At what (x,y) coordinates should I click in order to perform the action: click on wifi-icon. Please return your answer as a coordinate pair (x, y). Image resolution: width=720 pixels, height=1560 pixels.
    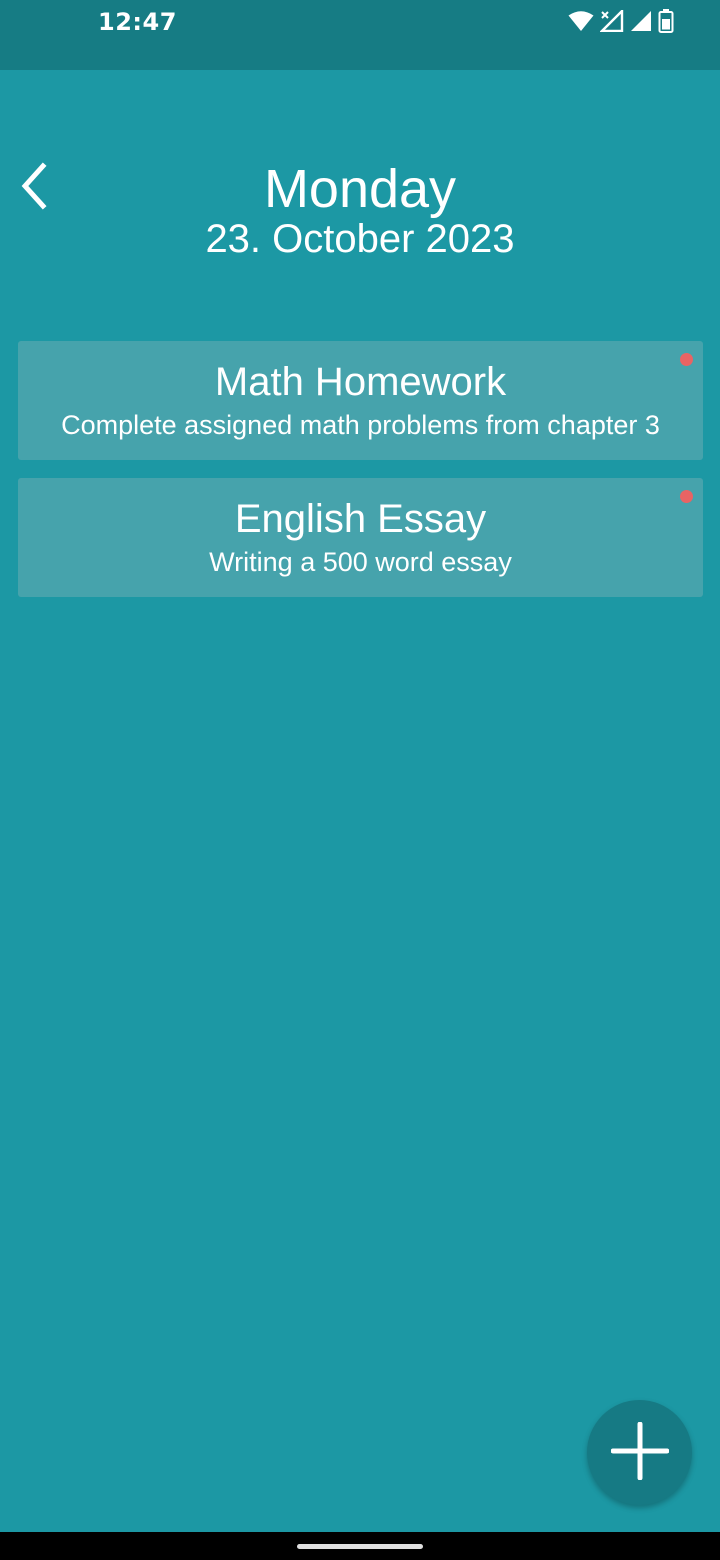
    Looking at the image, I should click on (581, 21).